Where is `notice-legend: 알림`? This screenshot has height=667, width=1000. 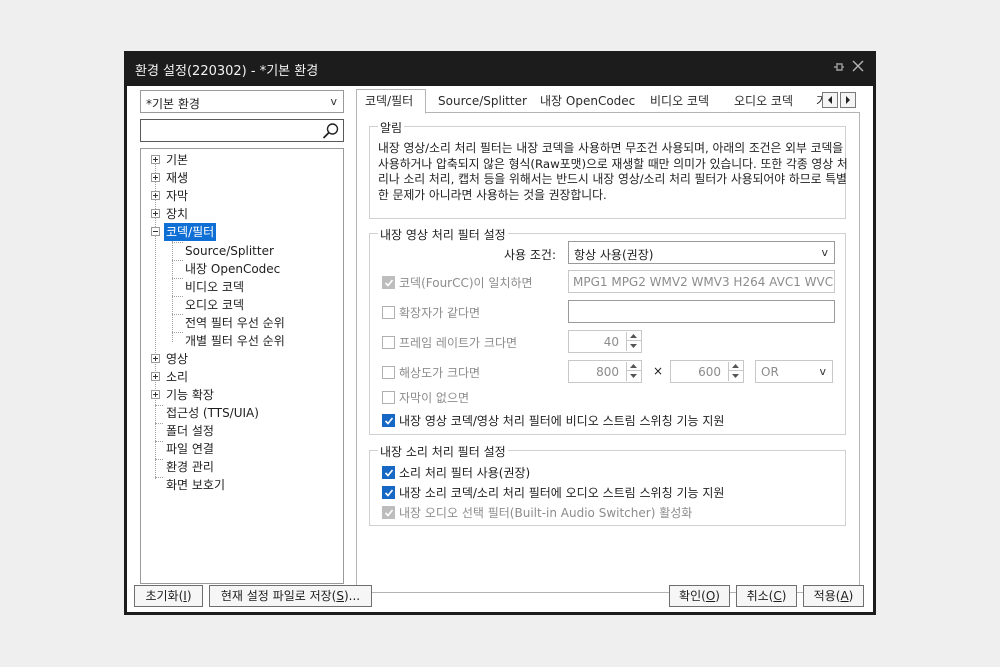
notice-legend: 알림 is located at coordinates (391, 127).